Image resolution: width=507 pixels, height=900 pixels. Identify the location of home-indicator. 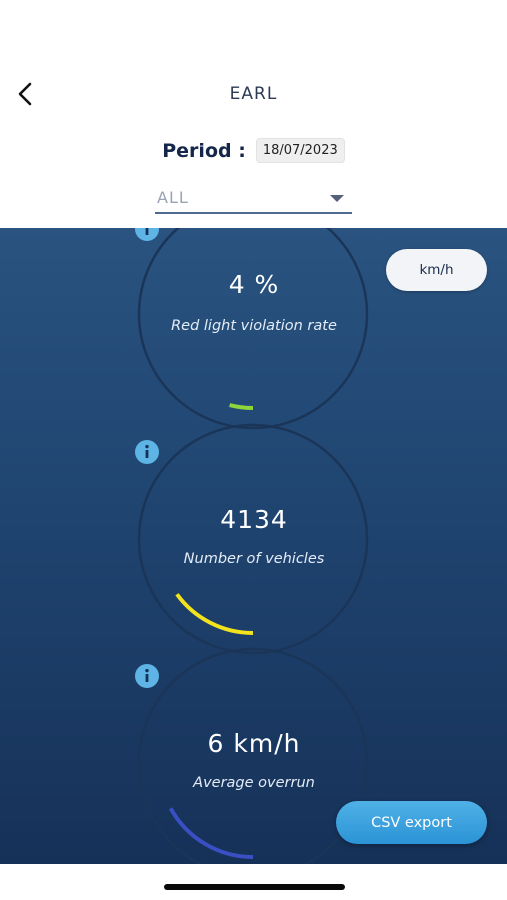
(254, 887).